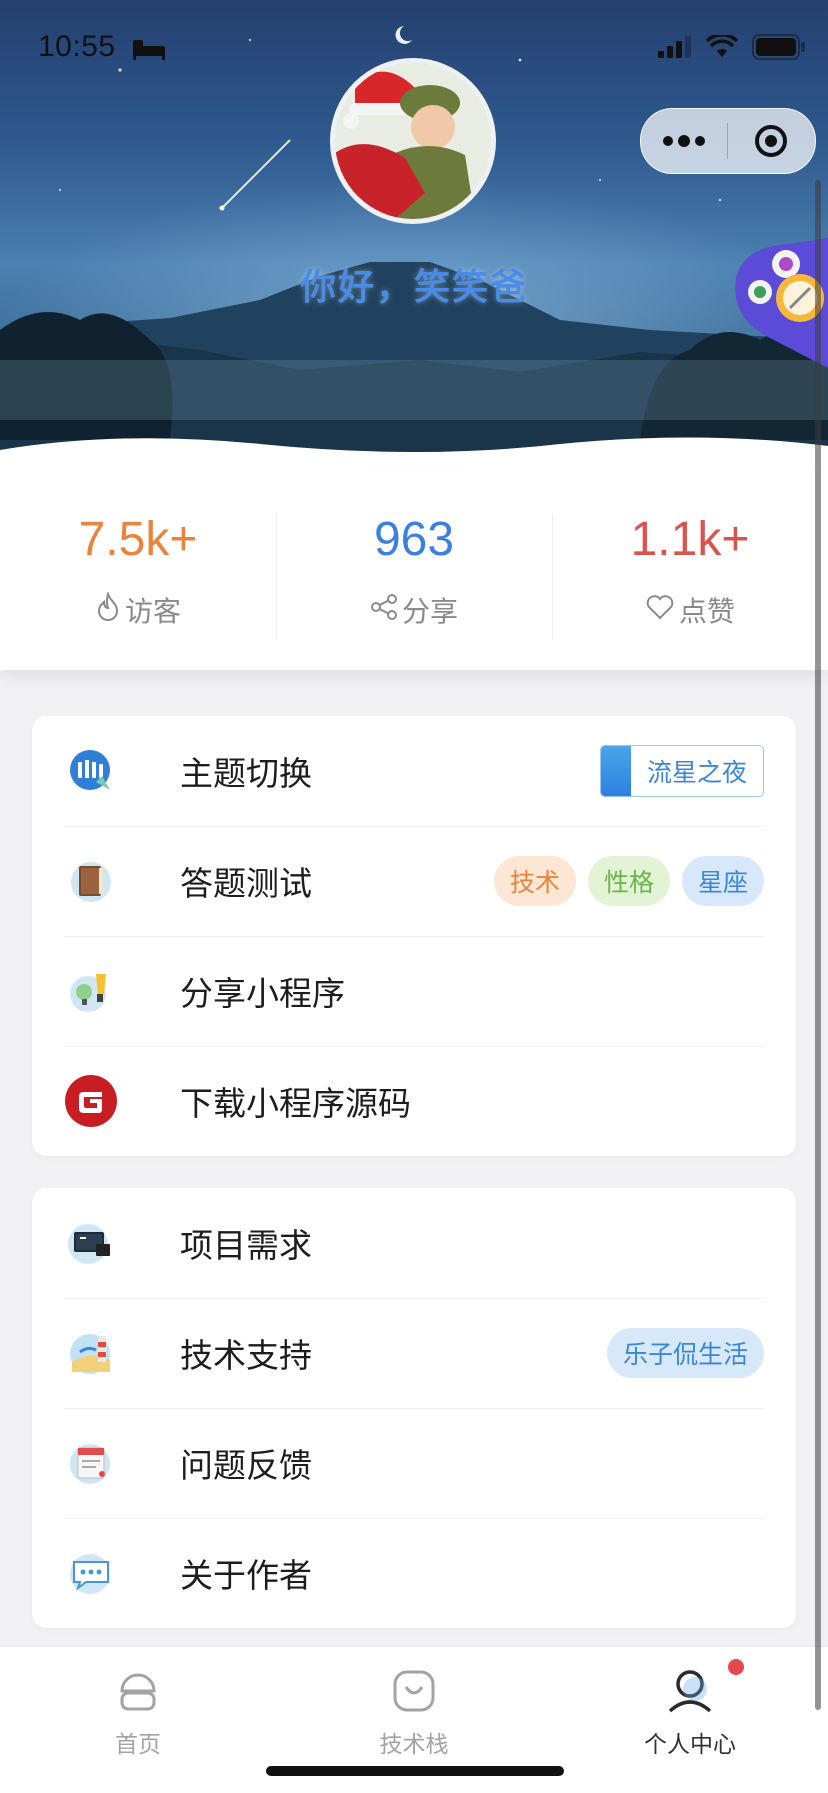 Image resolution: width=828 pixels, height=1793 pixels. I want to click on theme-tag-wrap: 流星之夜, so click(681, 771).